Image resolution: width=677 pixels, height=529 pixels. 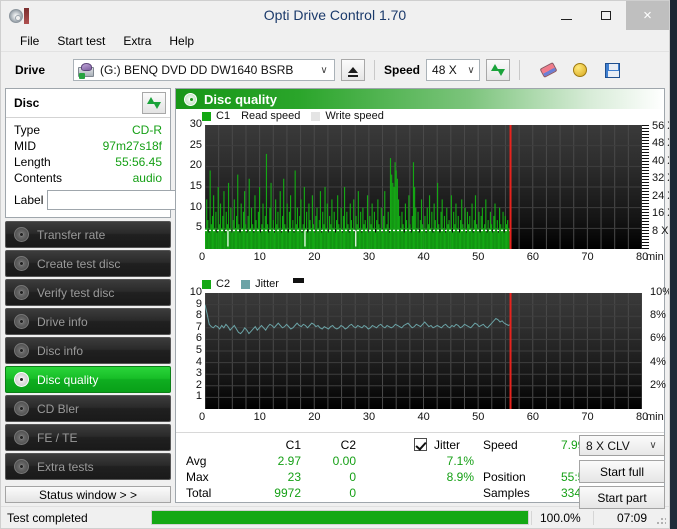 I want to click on sidebar-item-extra-tests: Extra tests, so click(x=88, y=466).